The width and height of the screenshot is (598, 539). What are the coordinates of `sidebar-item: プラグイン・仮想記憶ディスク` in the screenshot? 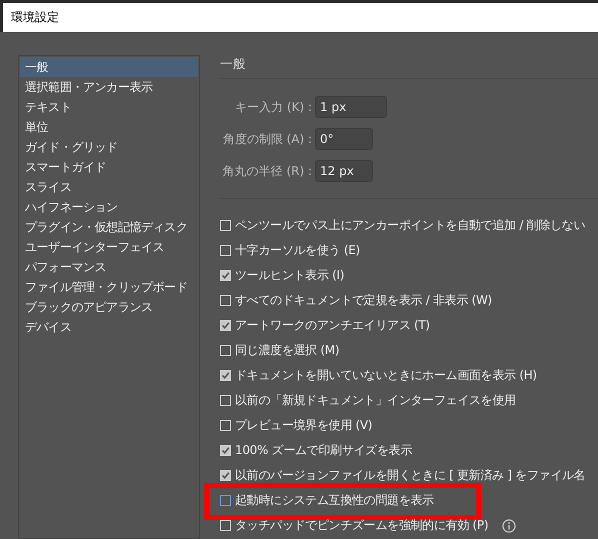 It's located at (109, 227).